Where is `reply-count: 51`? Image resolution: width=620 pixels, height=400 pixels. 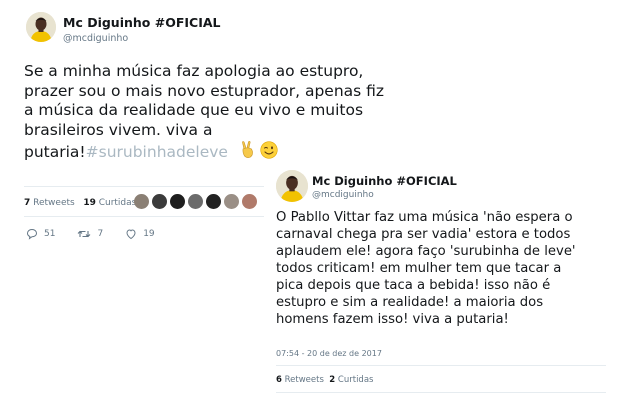 reply-count: 51 is located at coordinates (50, 234).